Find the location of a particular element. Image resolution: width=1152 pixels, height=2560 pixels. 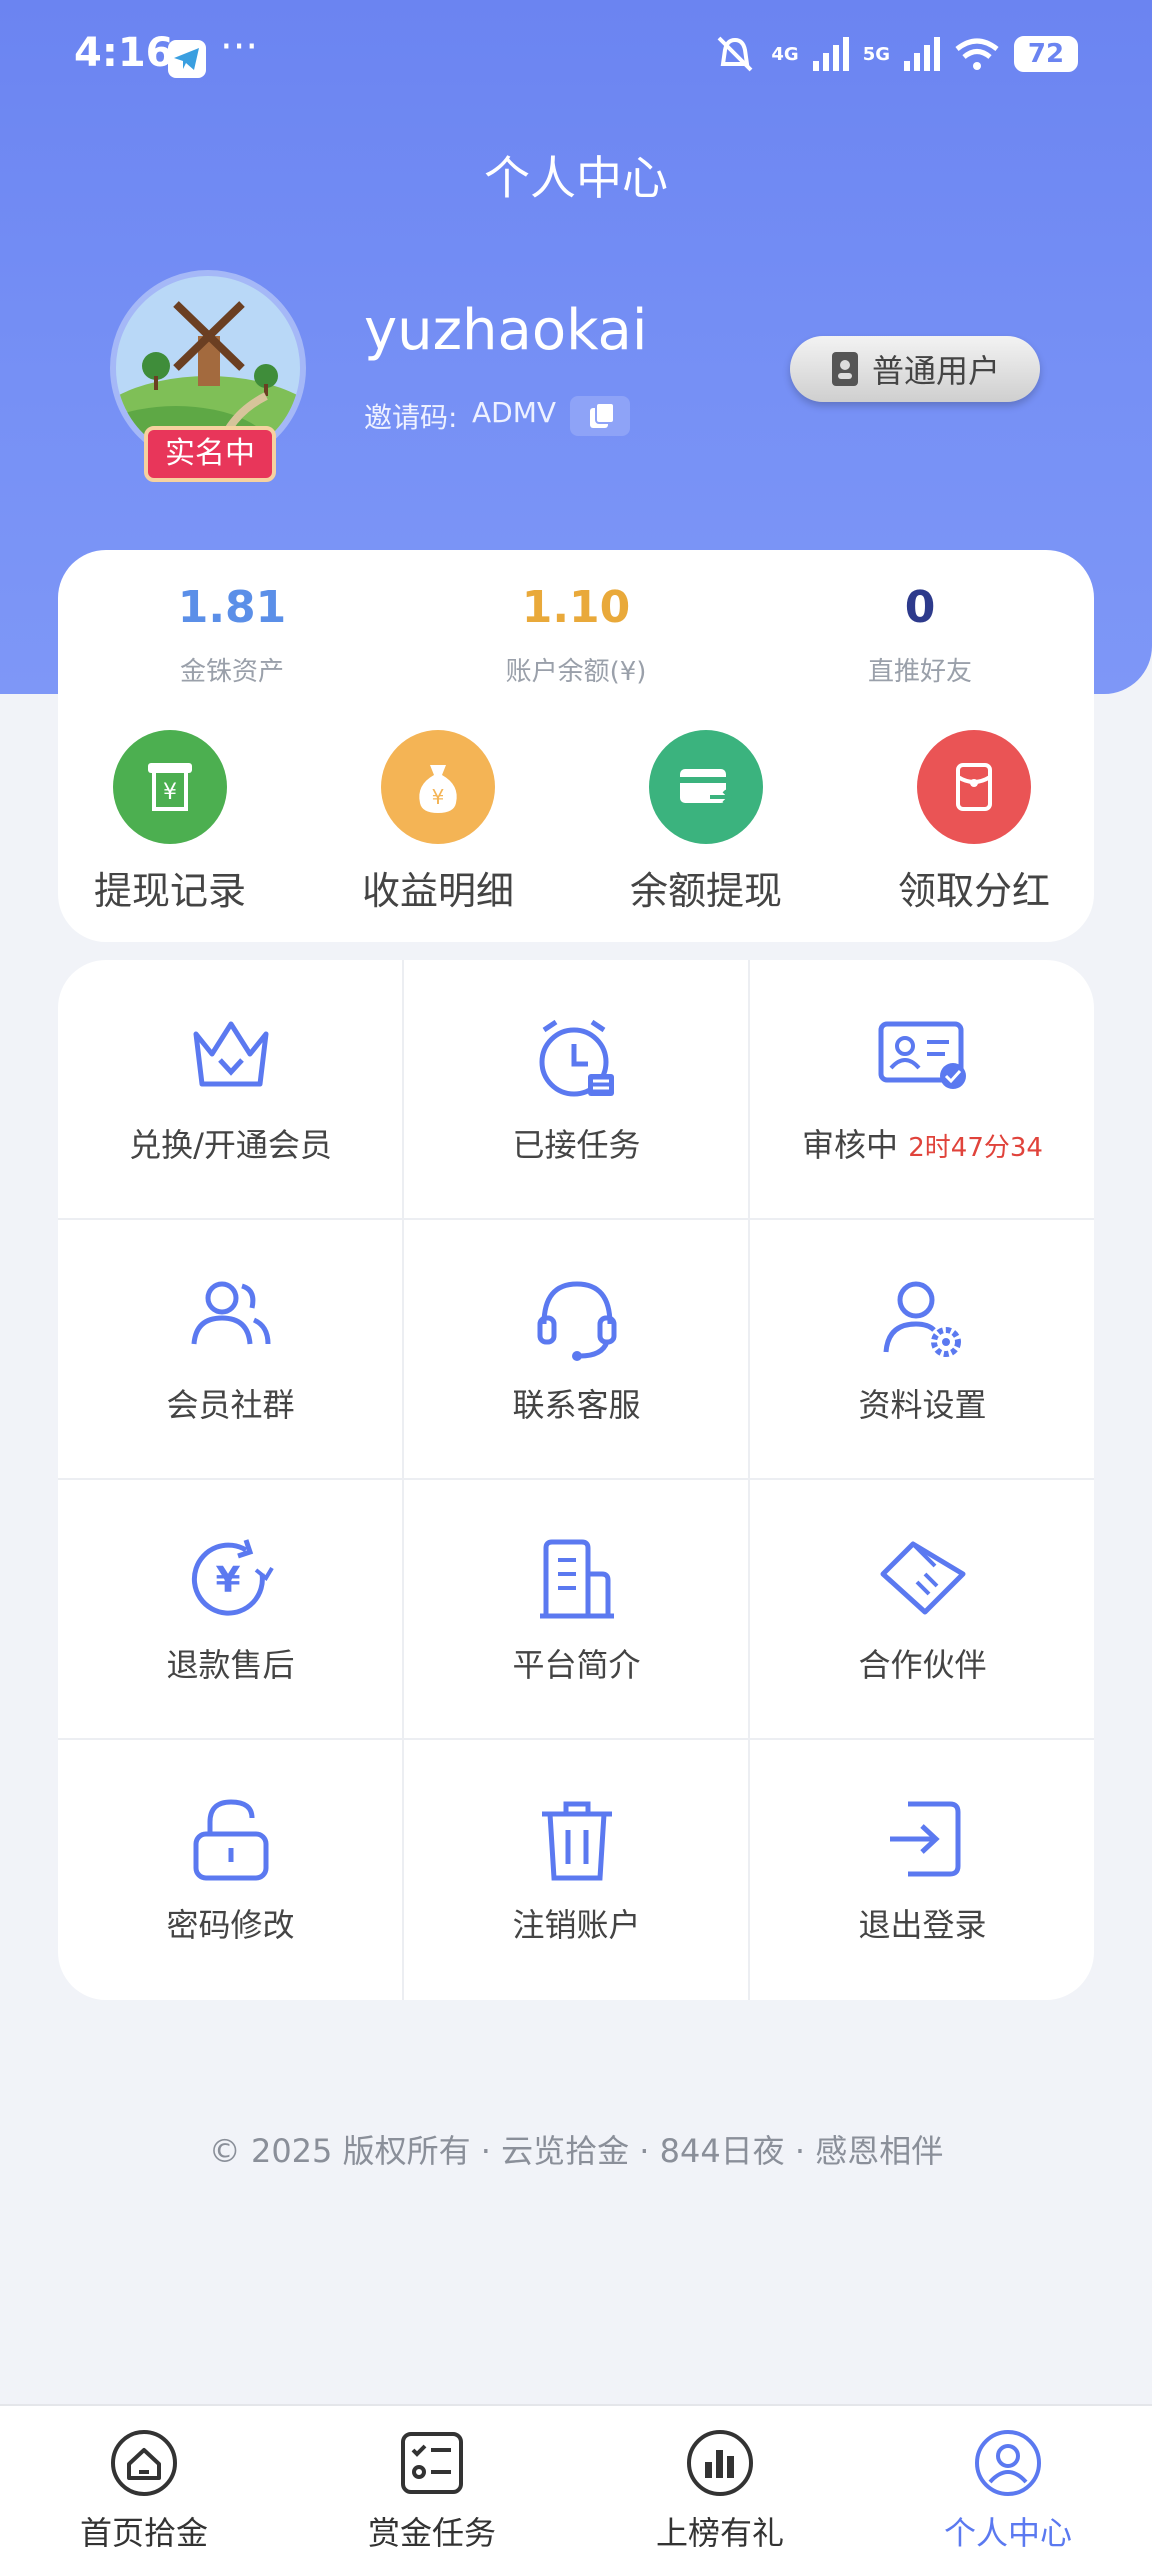

money-bag-icon: ¥ is located at coordinates (438, 787).